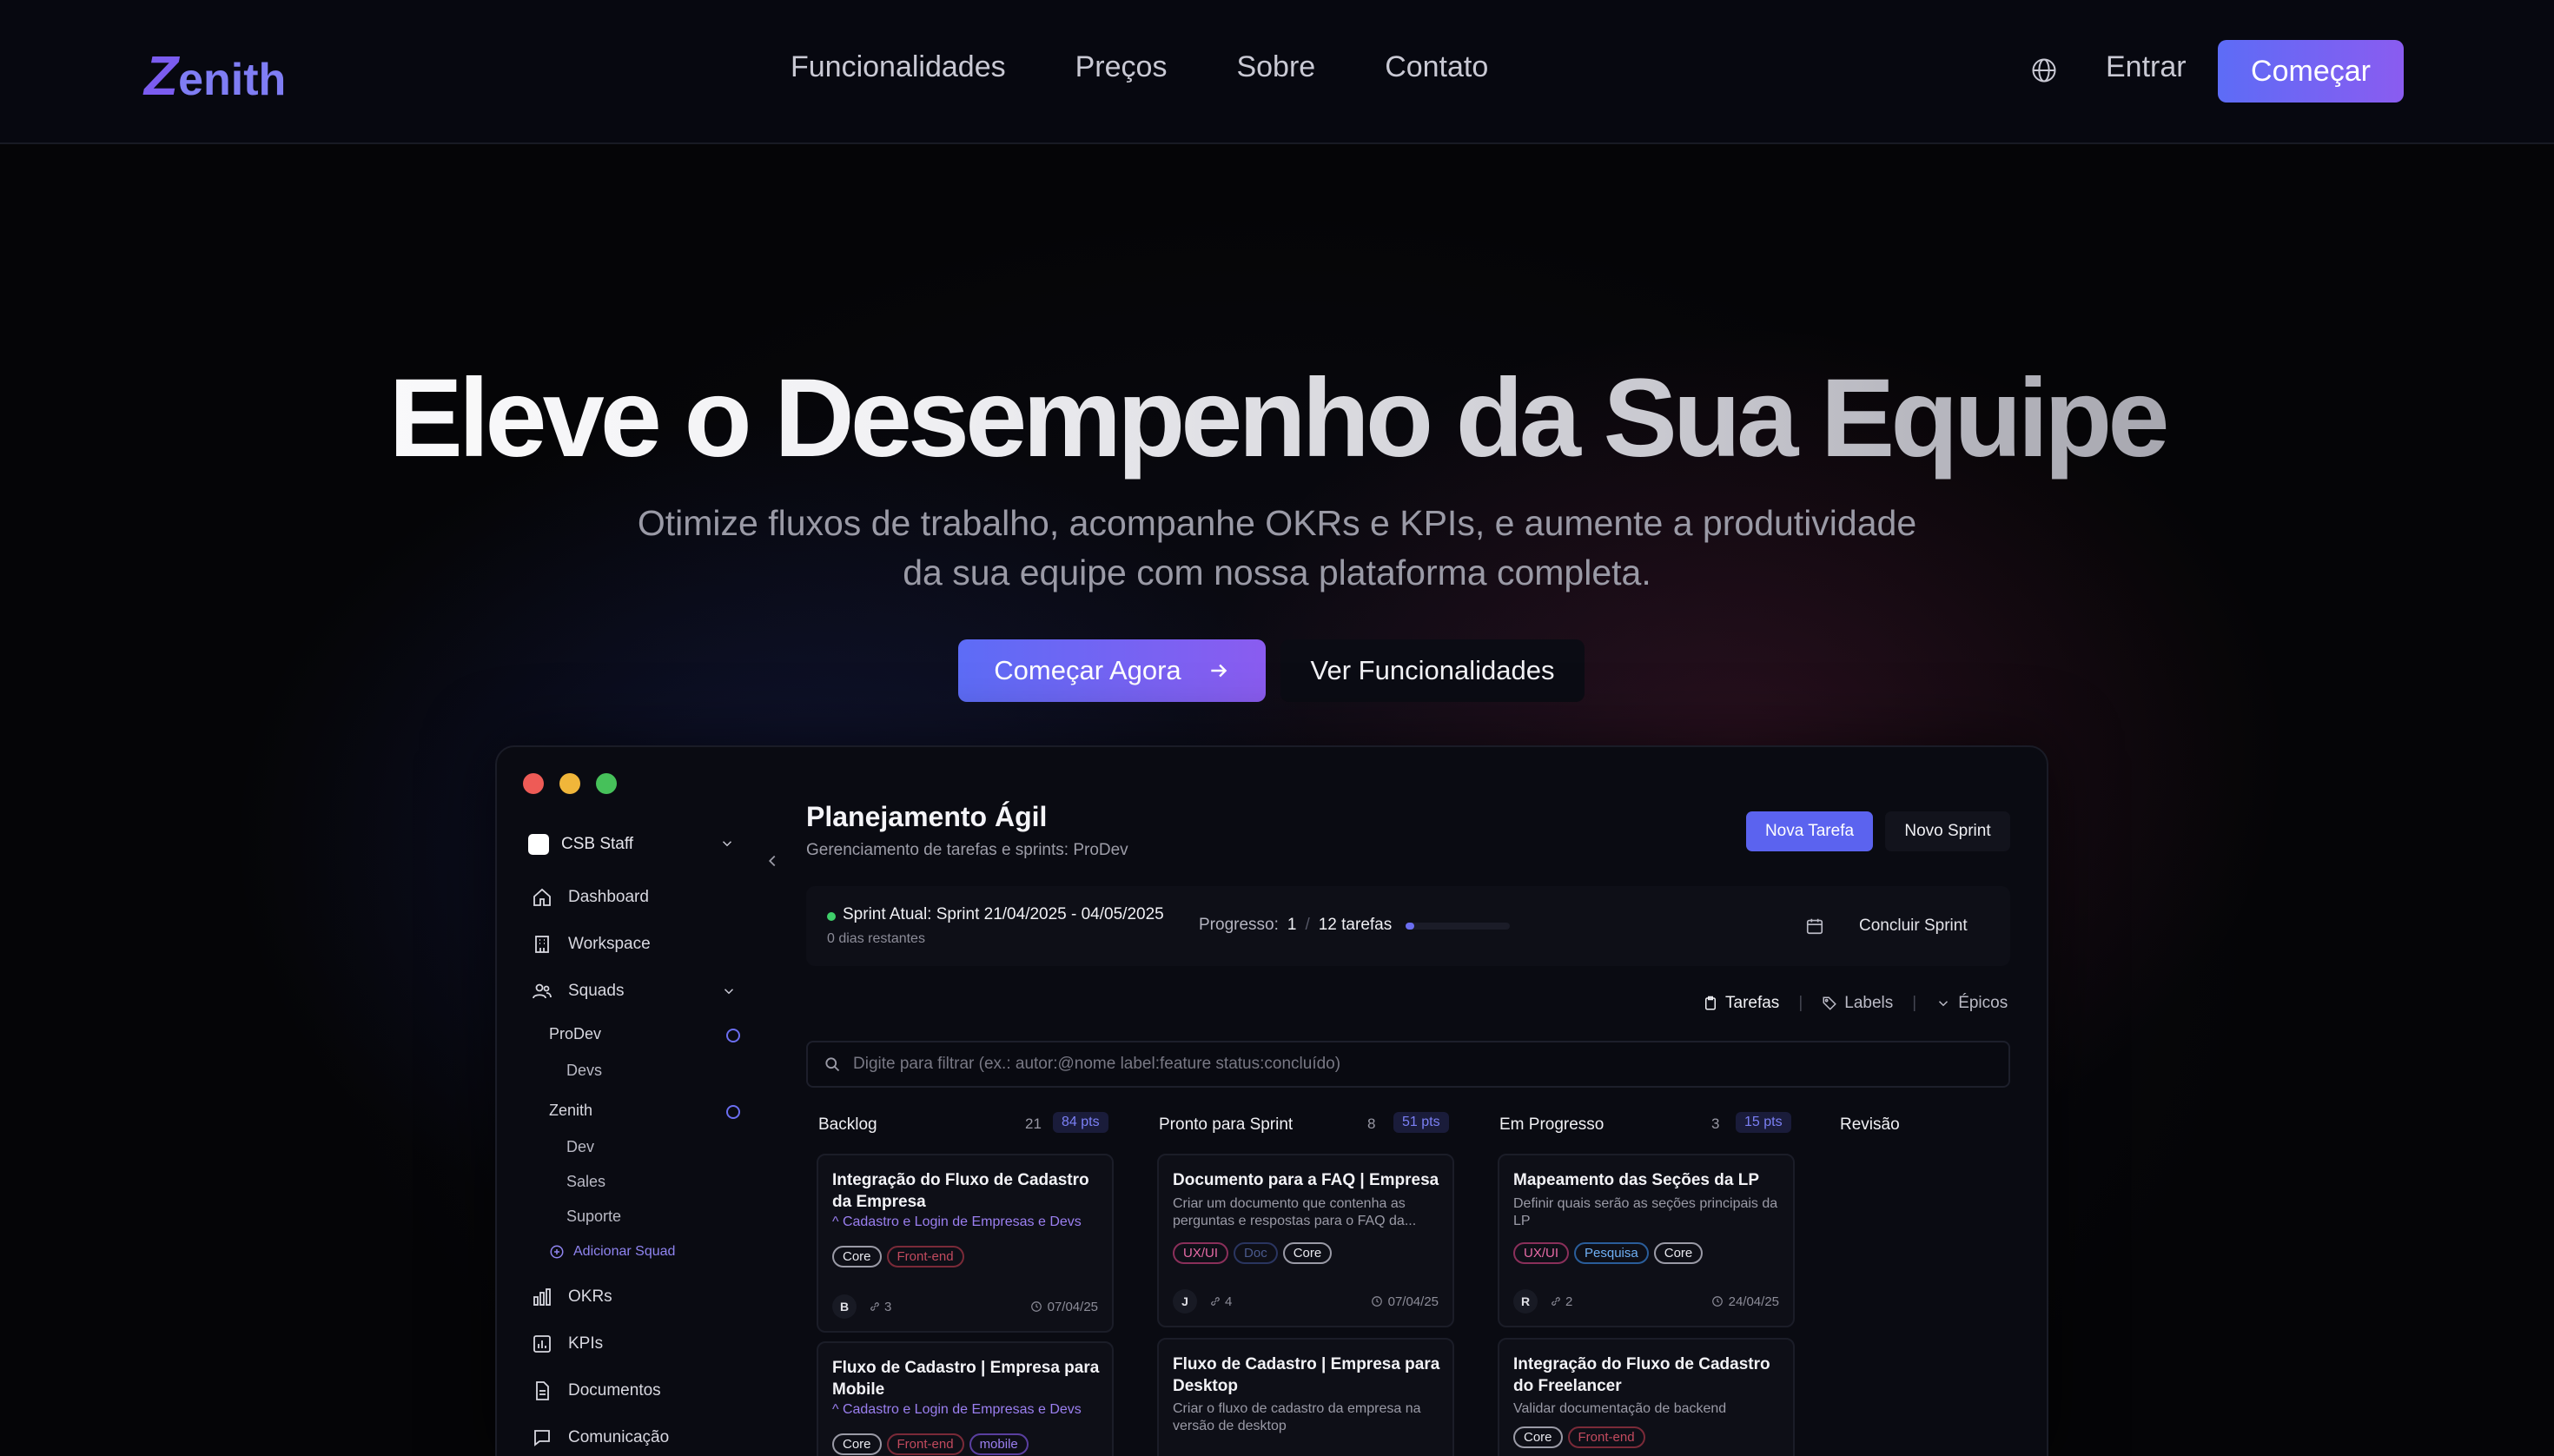 This screenshot has width=2554, height=1456. Describe the element at coordinates (1372, 1123) in the screenshot. I see `column-count: 8` at that location.